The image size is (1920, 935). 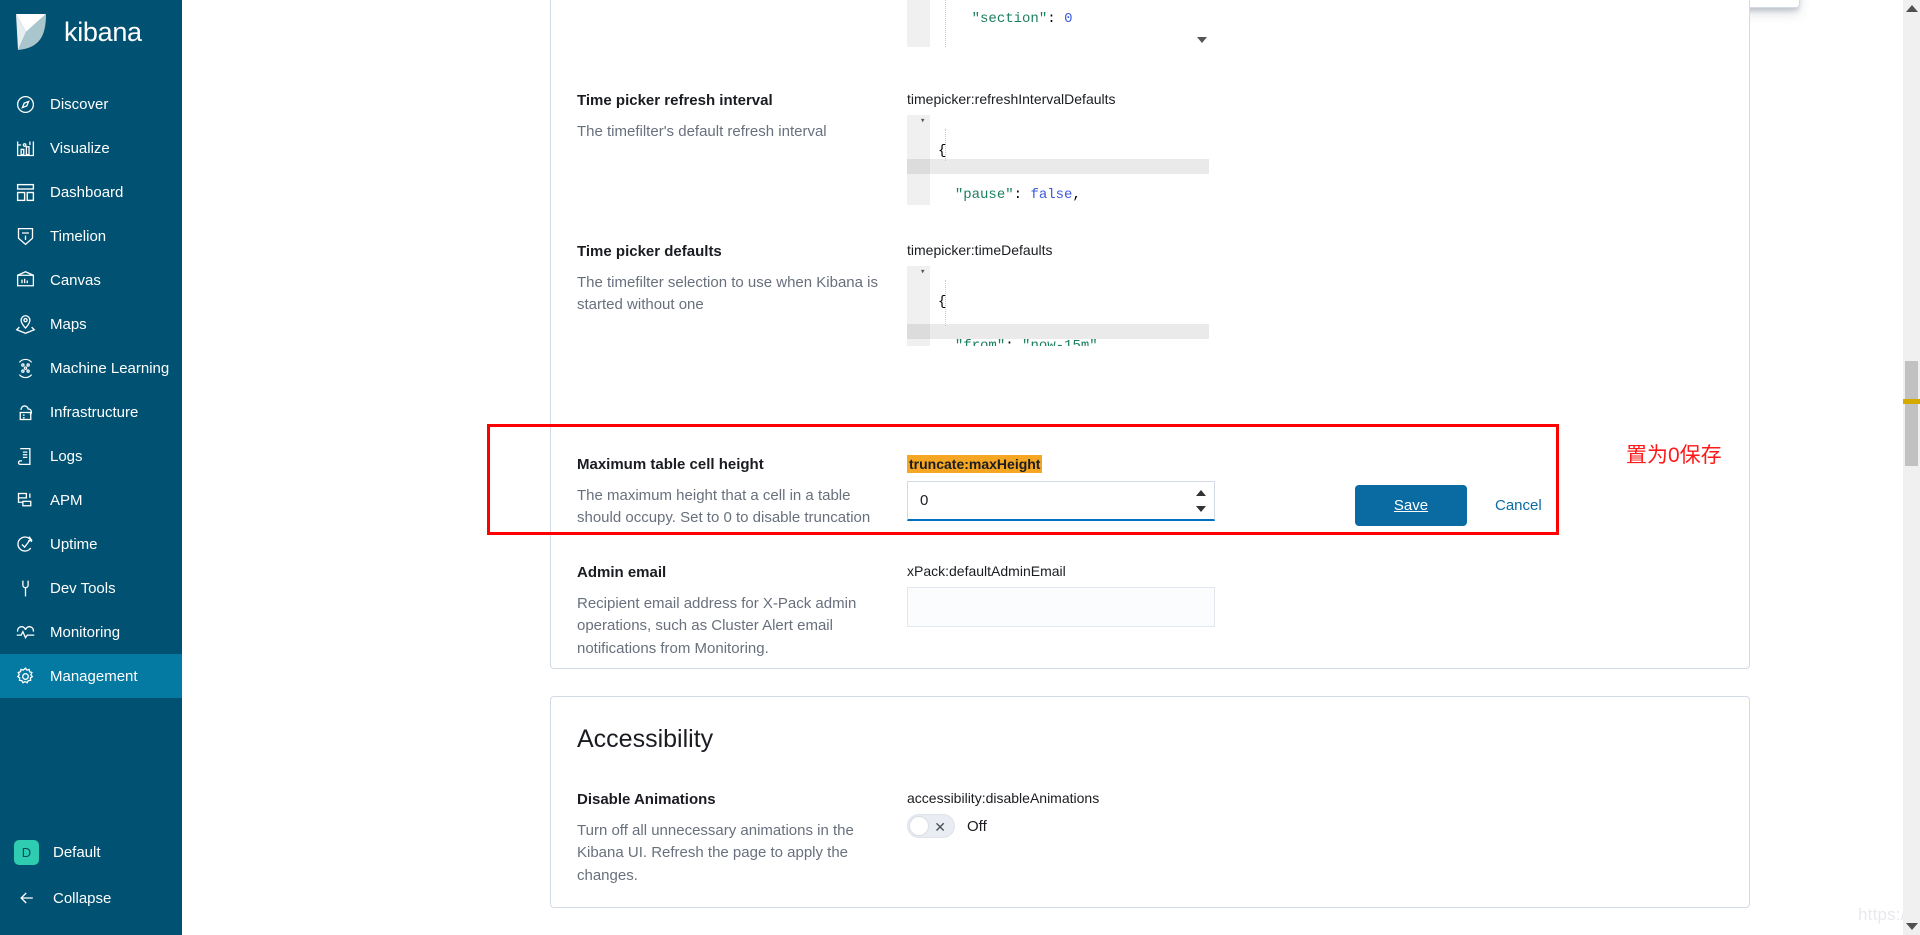 I want to click on json-editor-refresh-interval: ▾ { "pause": false, "value": 0 }, so click(x=1058, y=160).